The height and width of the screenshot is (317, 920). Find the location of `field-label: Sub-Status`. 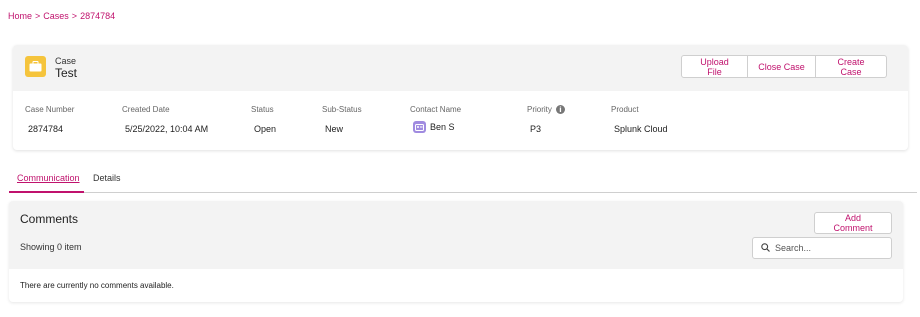

field-label: Sub-Status is located at coordinates (342, 109).